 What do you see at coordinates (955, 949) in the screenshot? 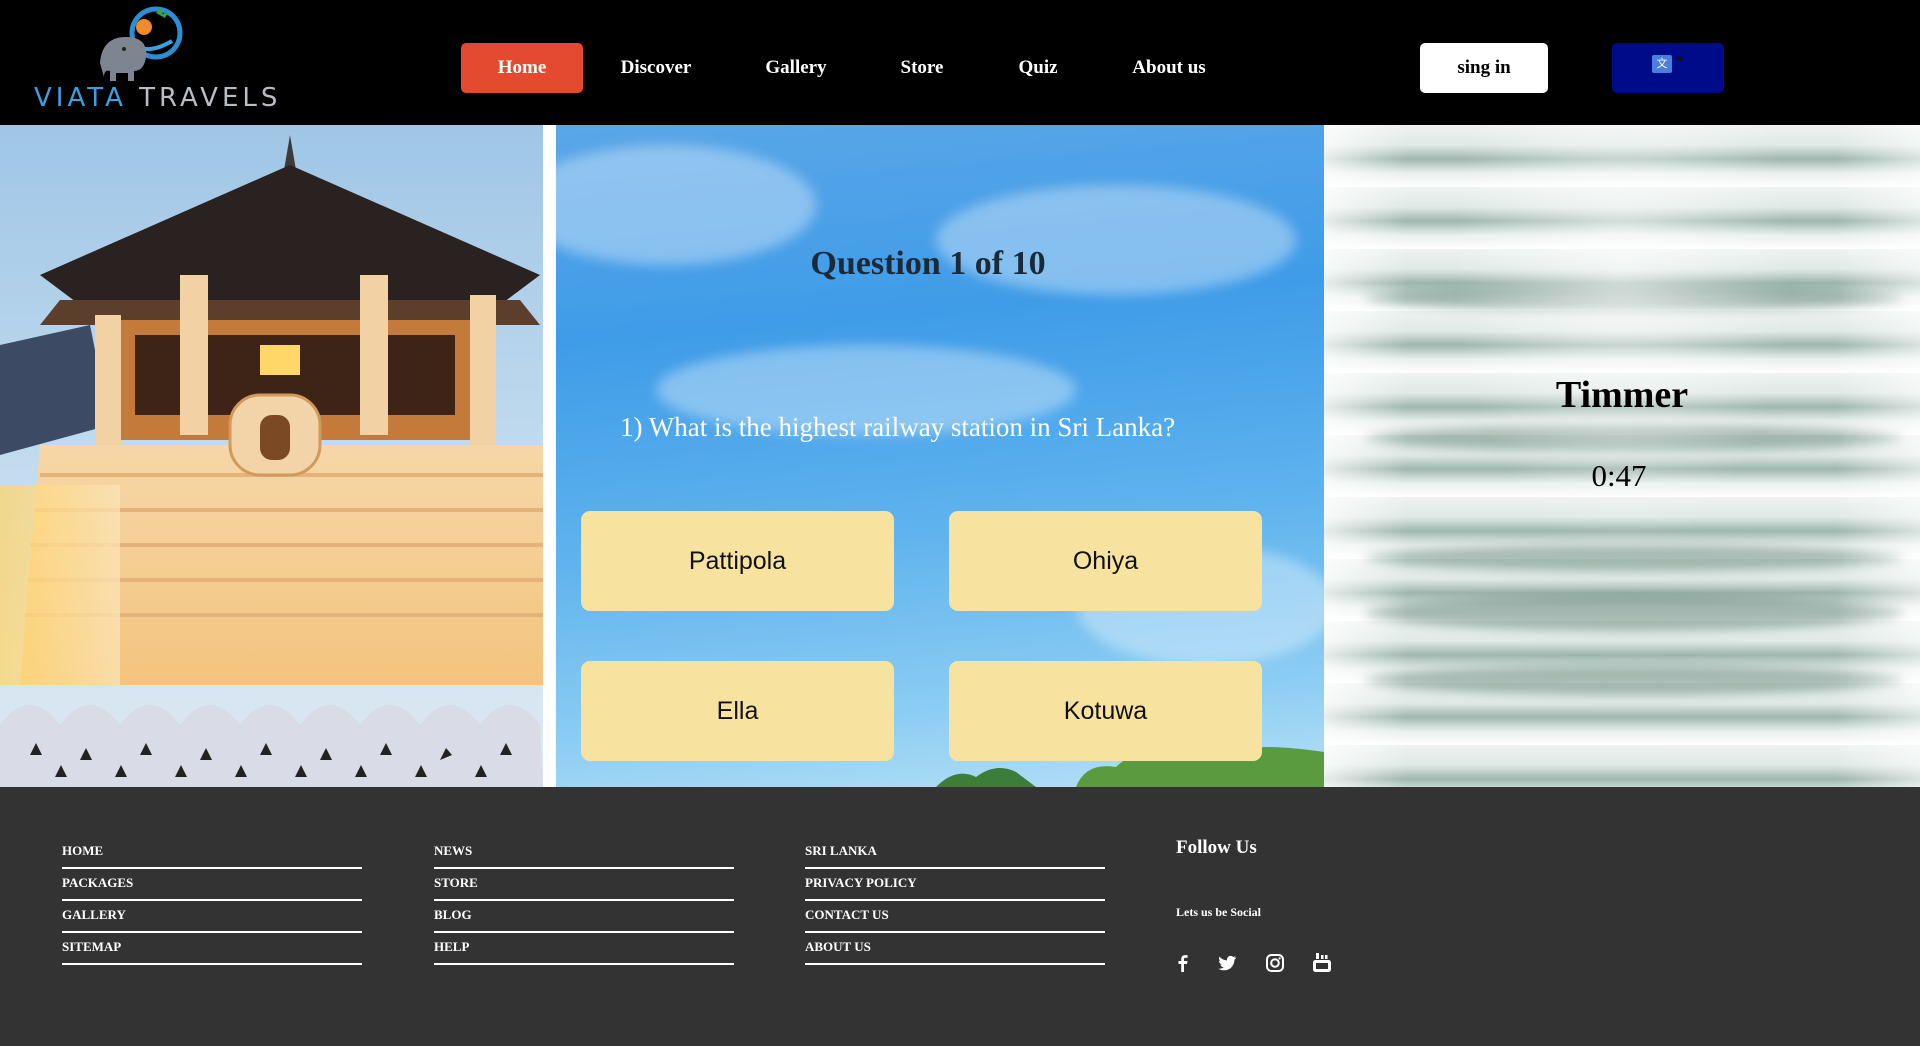
I see `footer-link-about-us: ABOUT US` at bounding box center [955, 949].